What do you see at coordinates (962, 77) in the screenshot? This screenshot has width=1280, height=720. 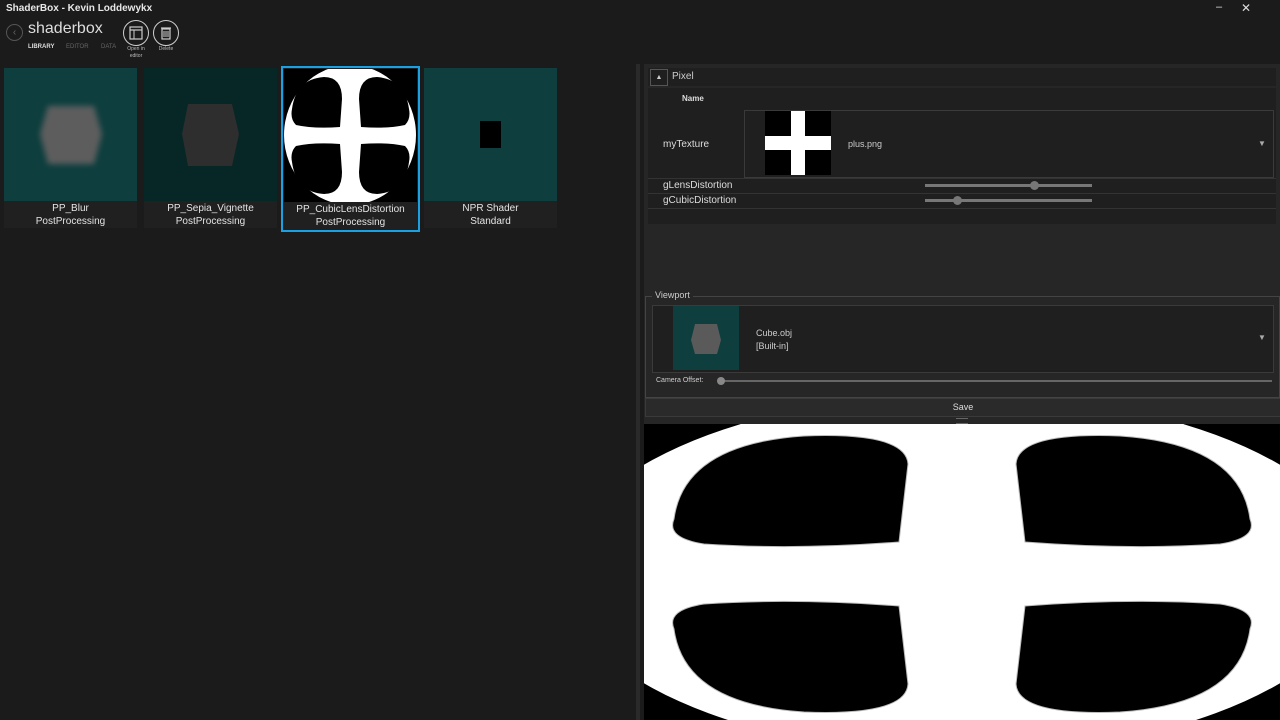 I see `pixel-section-header` at bounding box center [962, 77].